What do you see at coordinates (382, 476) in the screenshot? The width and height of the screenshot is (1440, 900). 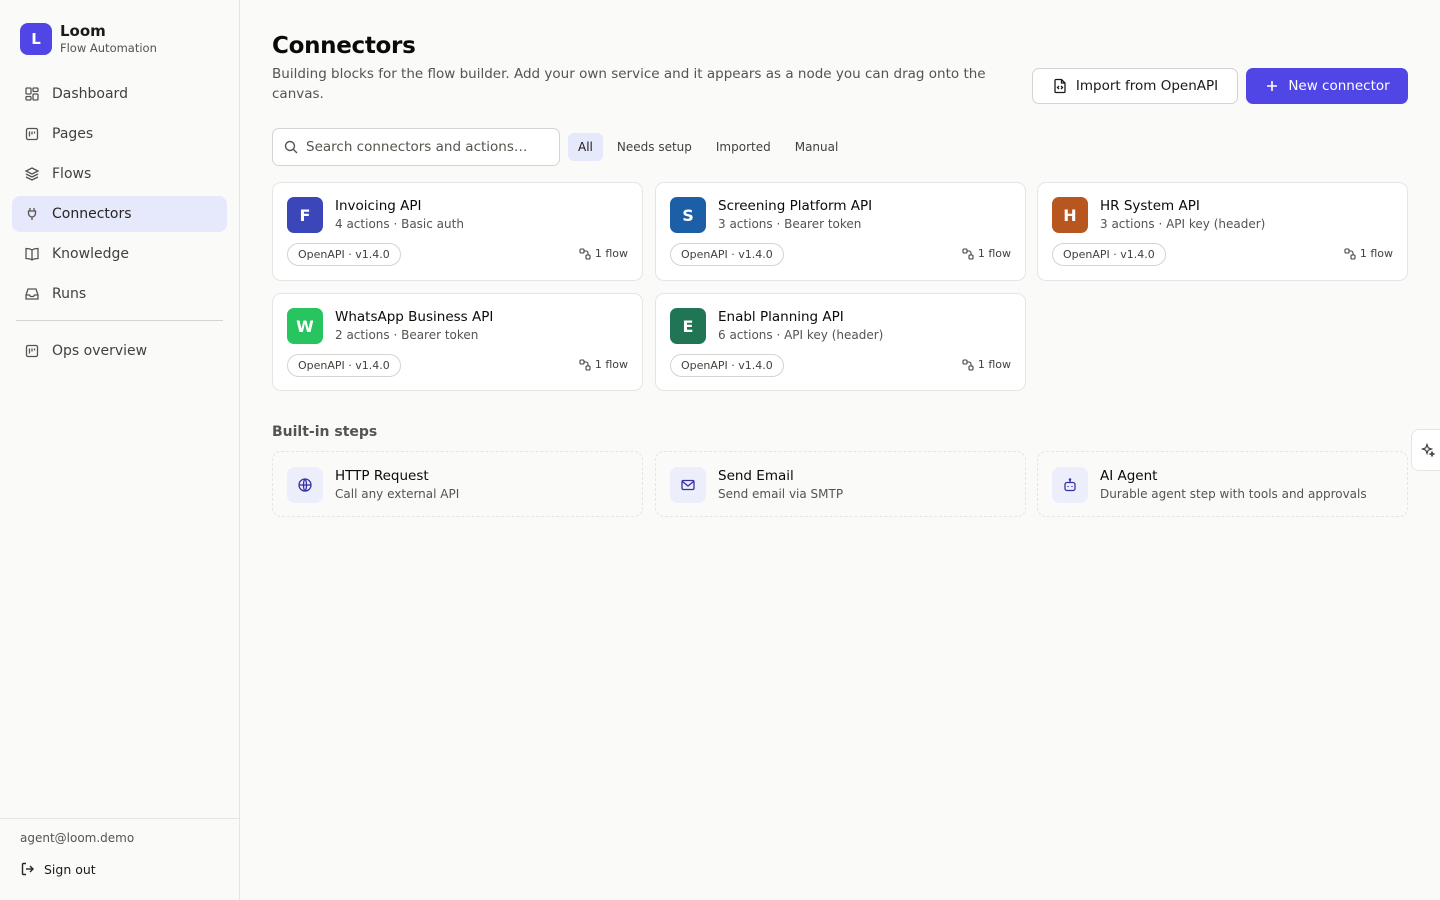 I see `step-name: HTTP Request` at bounding box center [382, 476].